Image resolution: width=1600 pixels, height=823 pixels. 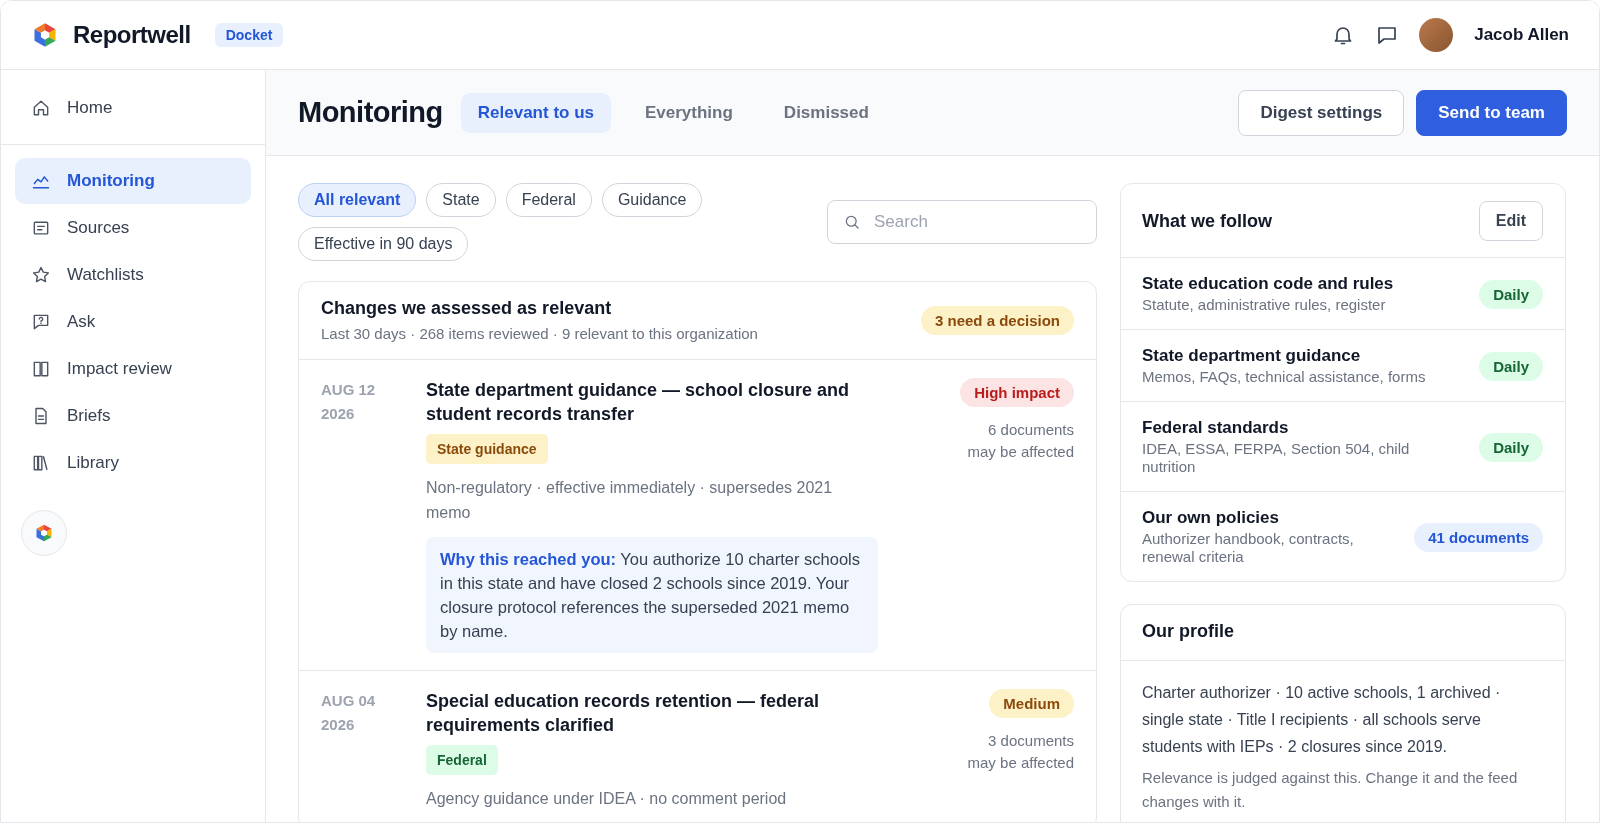 What do you see at coordinates (1216, 428) in the screenshot?
I see `source-name: Federal standards` at bounding box center [1216, 428].